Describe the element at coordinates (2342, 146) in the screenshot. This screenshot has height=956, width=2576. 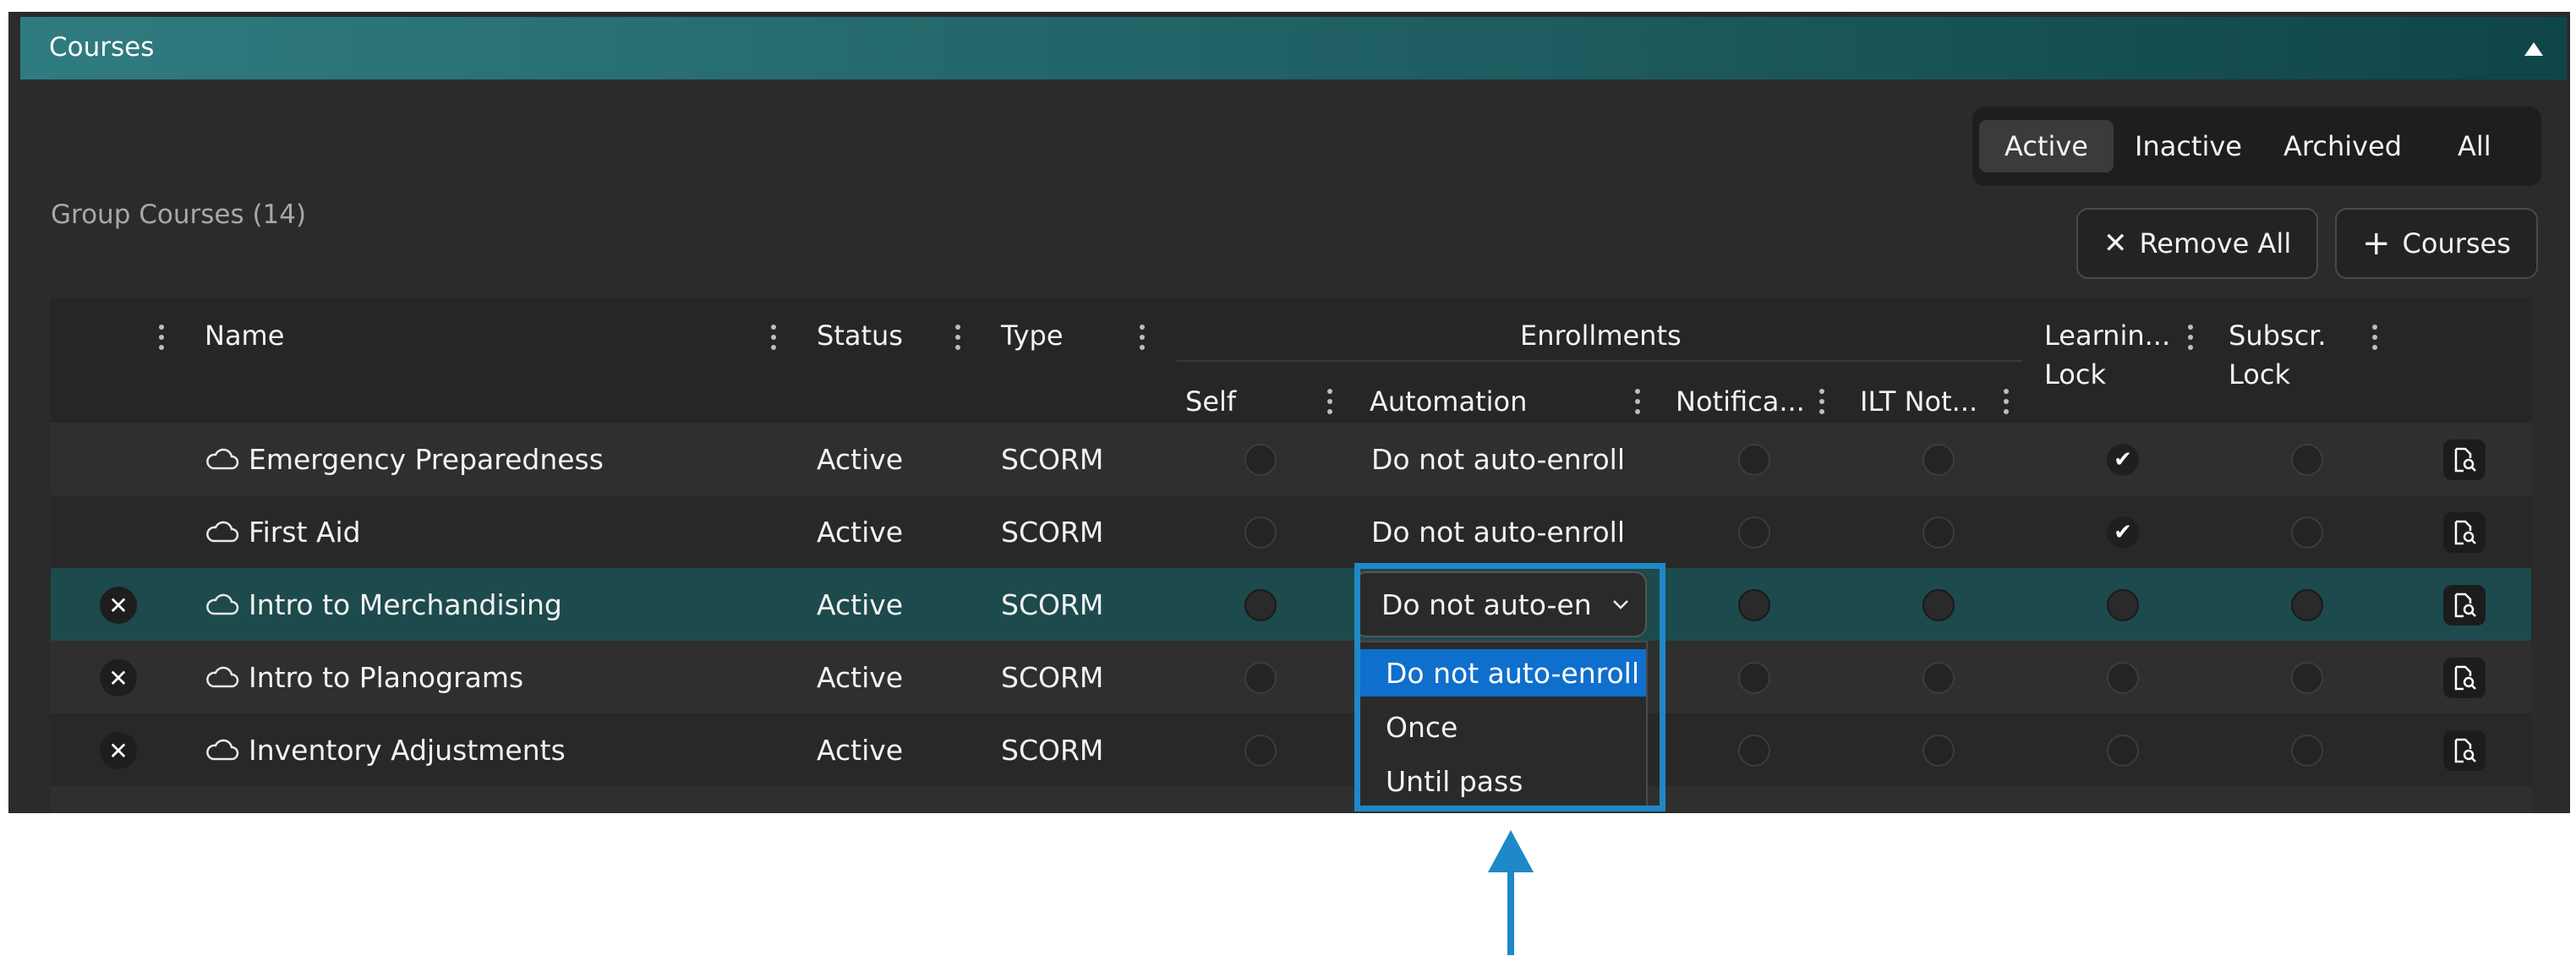
I see `filter-archived: Archived` at that location.